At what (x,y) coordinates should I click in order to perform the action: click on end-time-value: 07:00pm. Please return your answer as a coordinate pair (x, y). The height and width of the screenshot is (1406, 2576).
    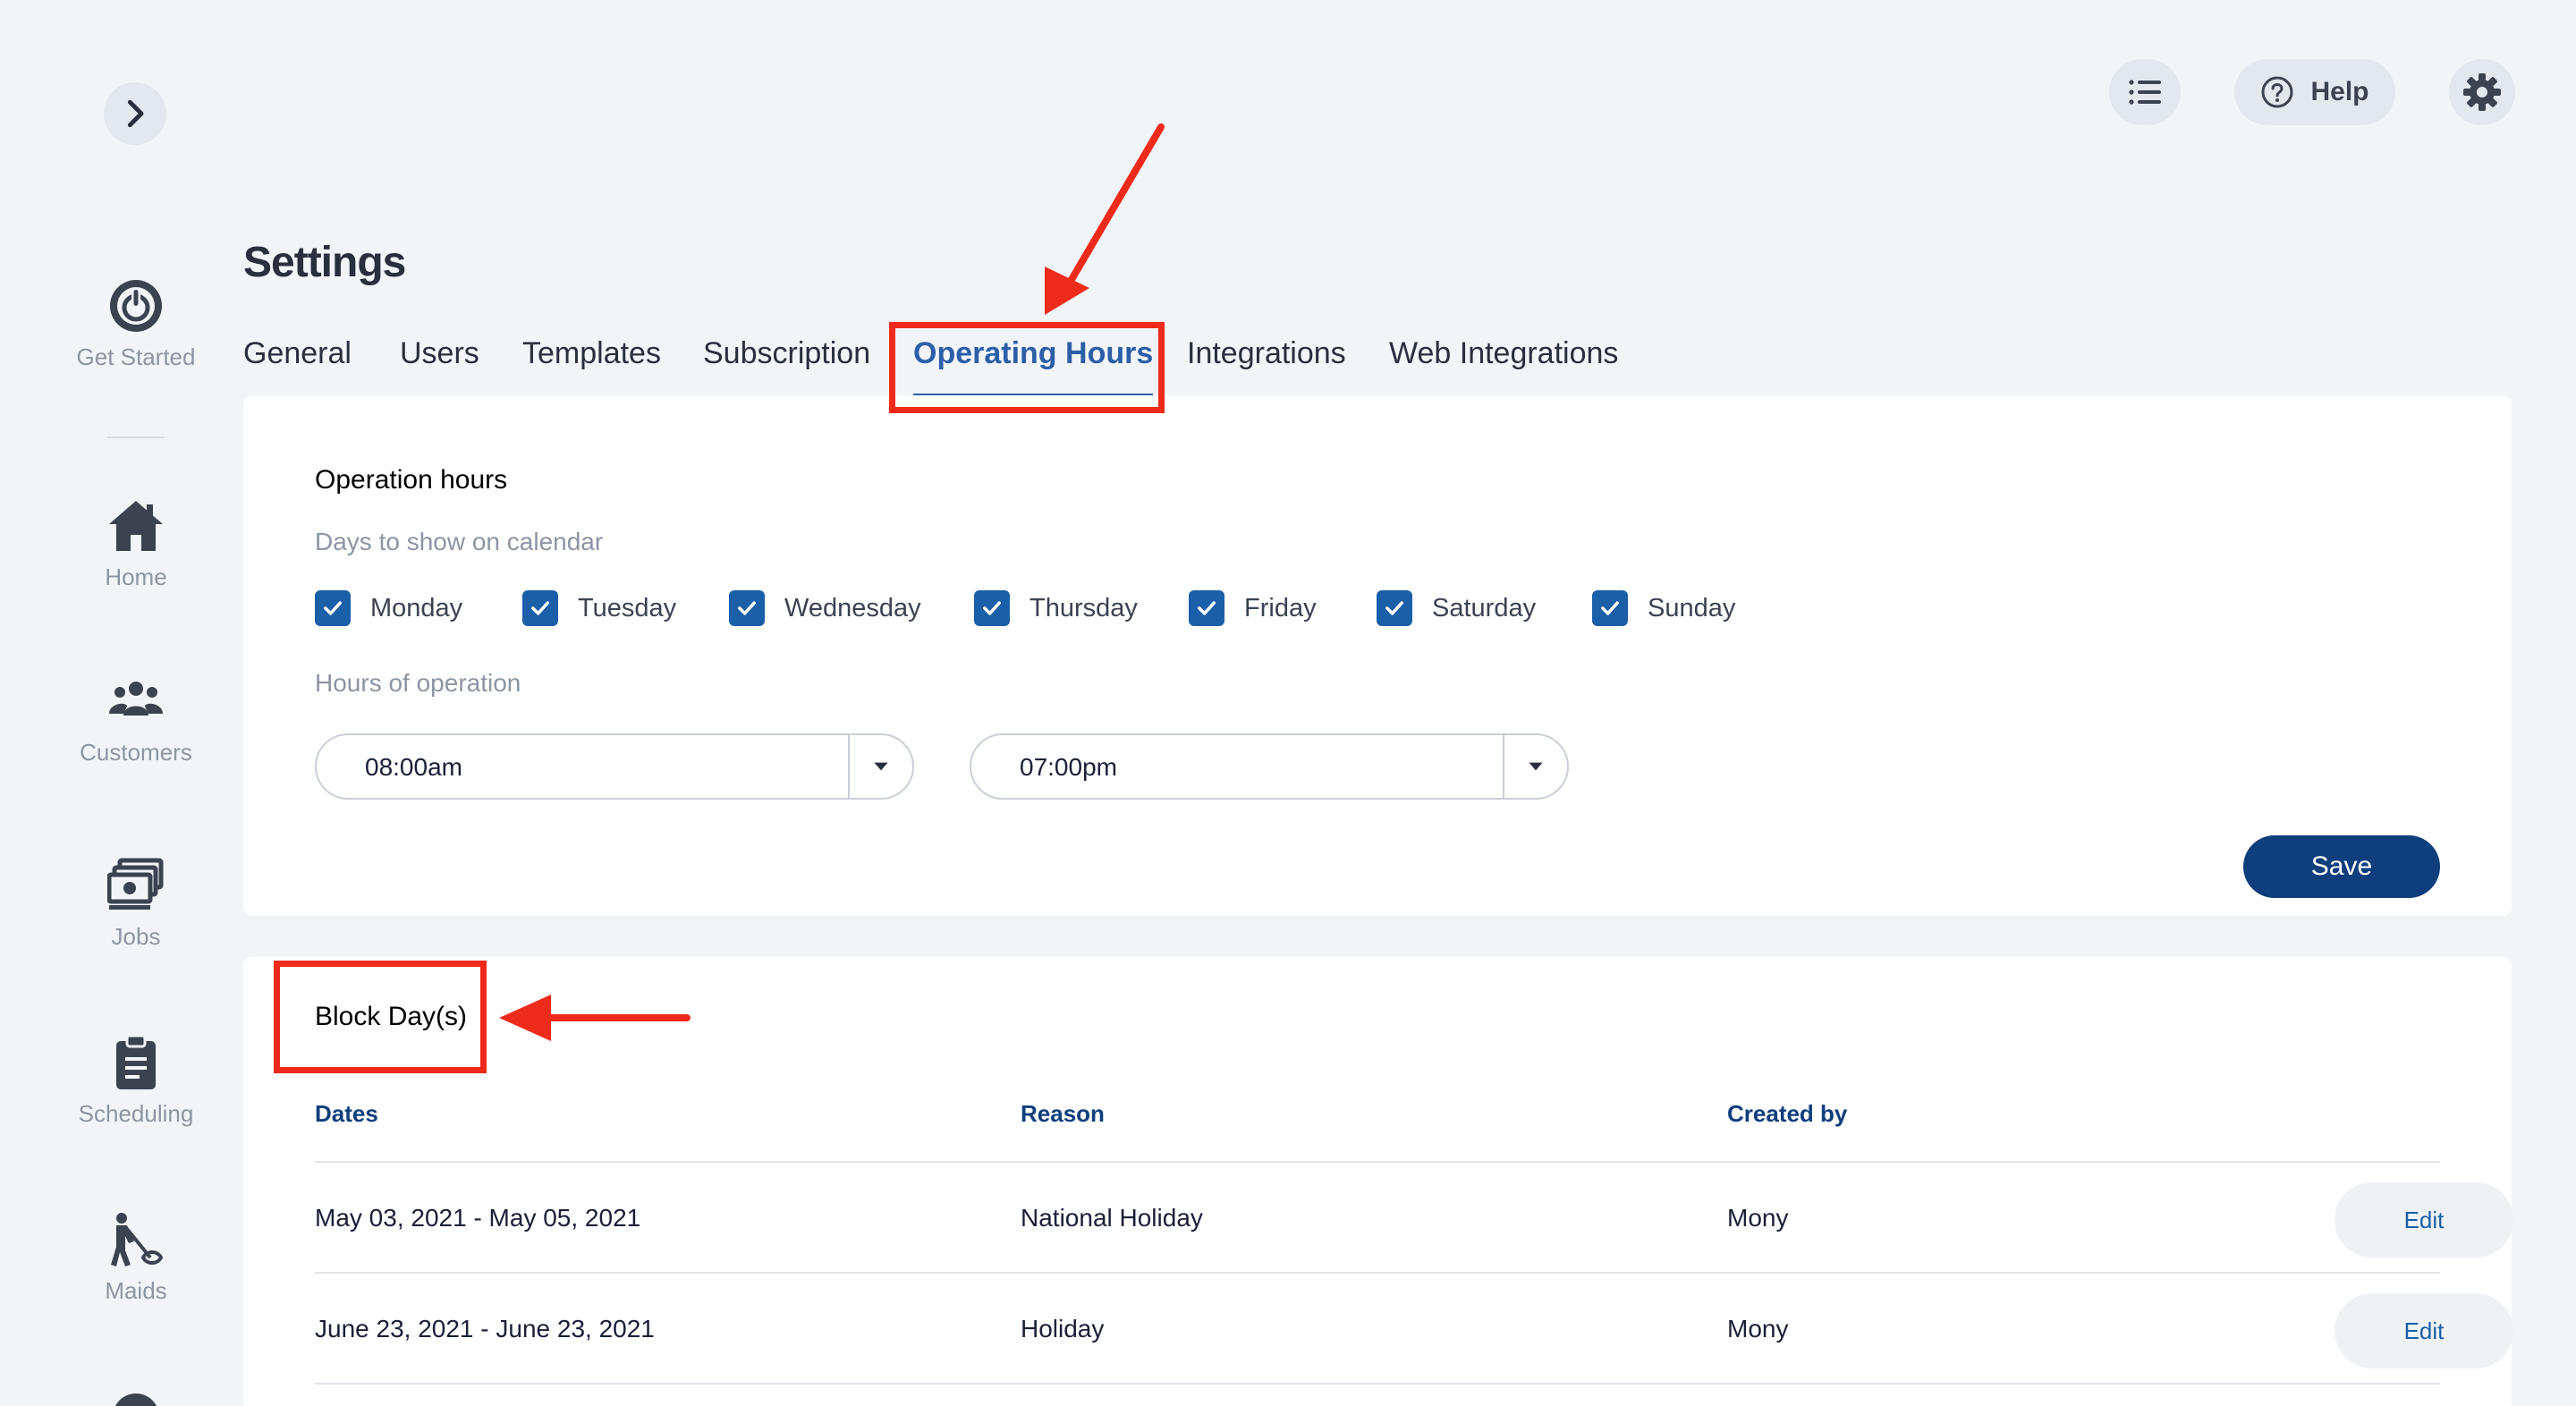
    Looking at the image, I should click on (1068, 767).